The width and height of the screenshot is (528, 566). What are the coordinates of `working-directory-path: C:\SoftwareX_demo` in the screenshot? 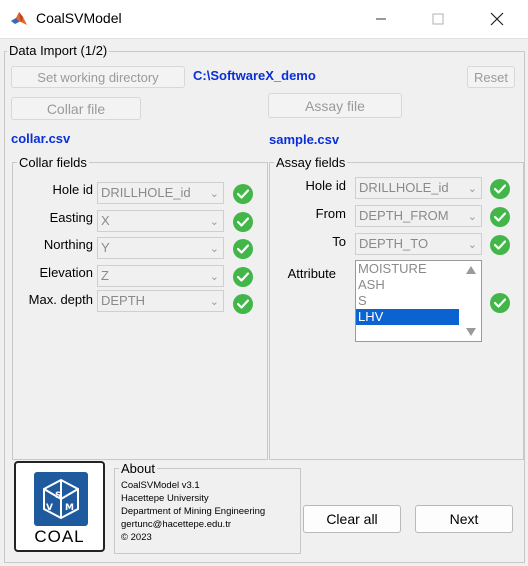 It's located at (254, 75).